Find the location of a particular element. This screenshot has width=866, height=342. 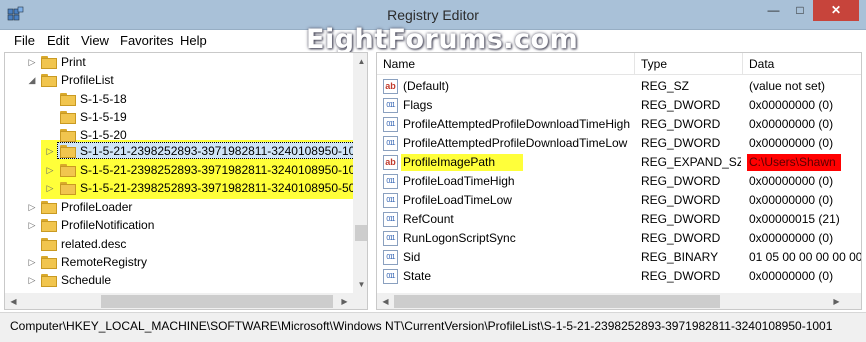

tree-item-label: S-1-5-19 is located at coordinates (103, 117).